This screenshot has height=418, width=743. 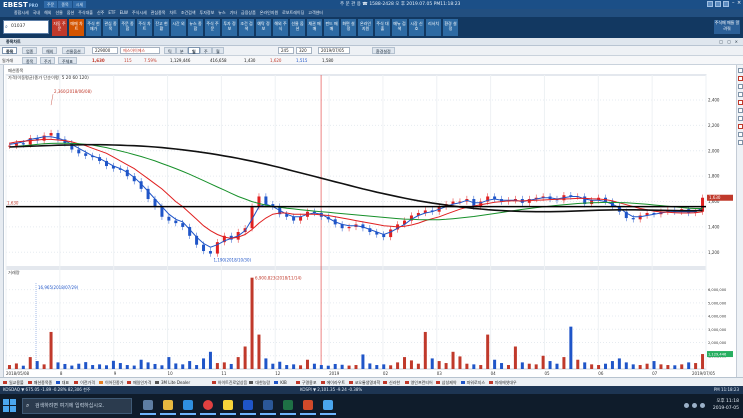 I want to click on quick-button: 리서치, so click(x=433, y=27).